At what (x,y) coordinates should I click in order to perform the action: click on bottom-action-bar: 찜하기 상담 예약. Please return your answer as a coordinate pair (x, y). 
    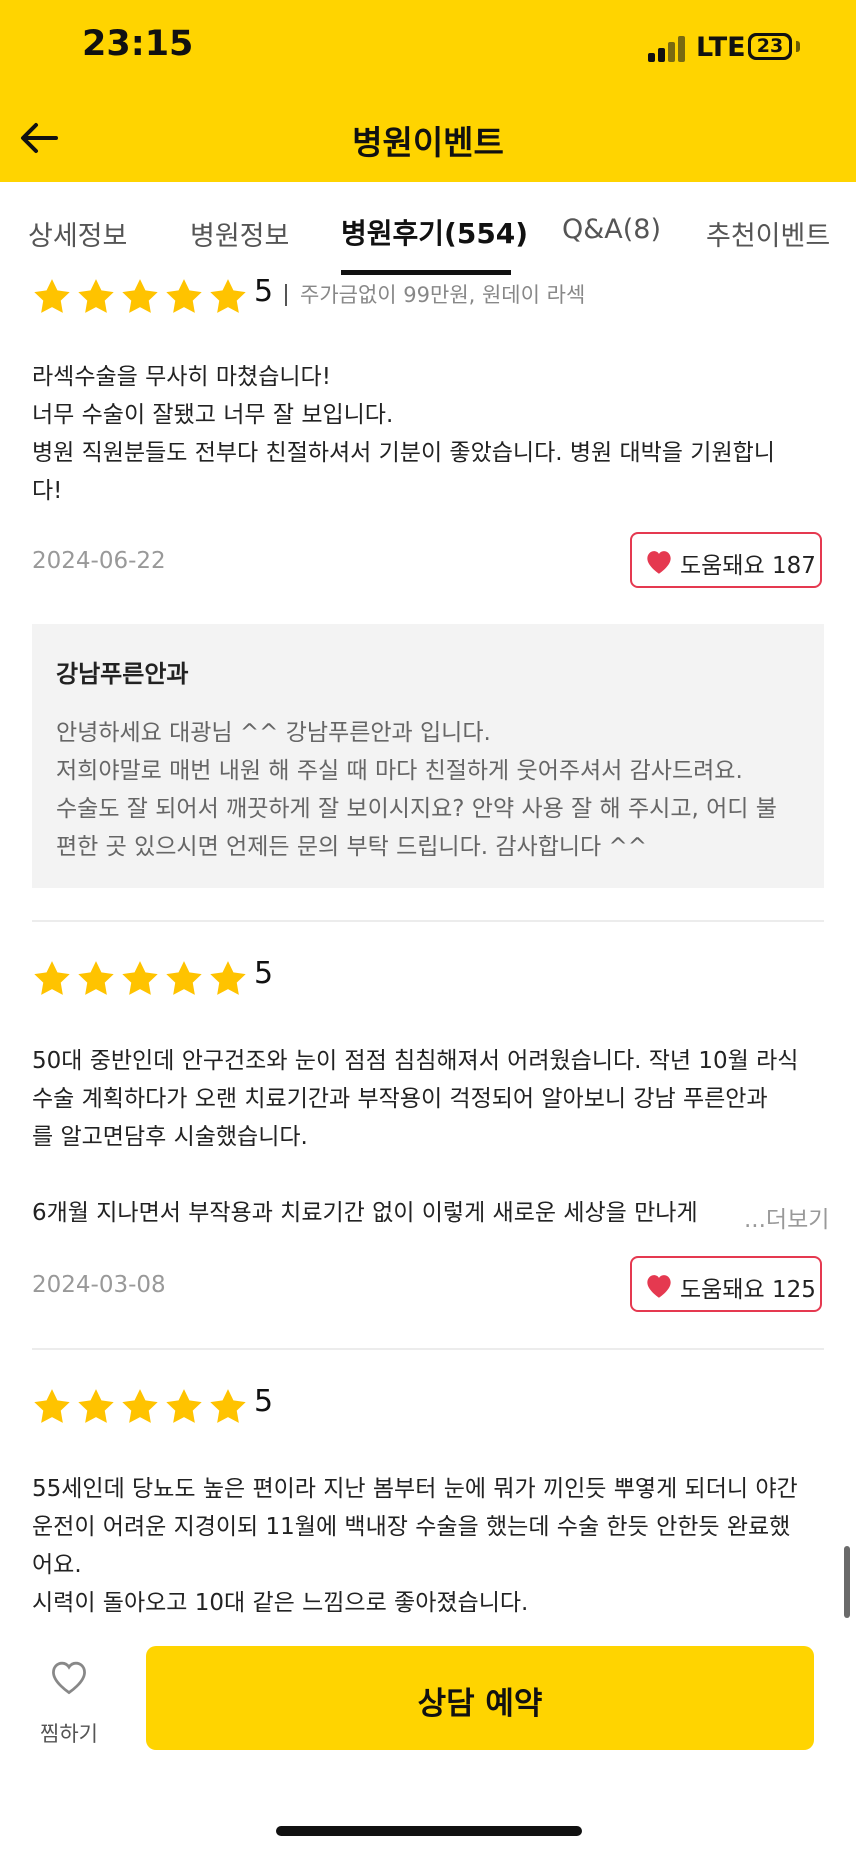
    Looking at the image, I should click on (428, 1738).